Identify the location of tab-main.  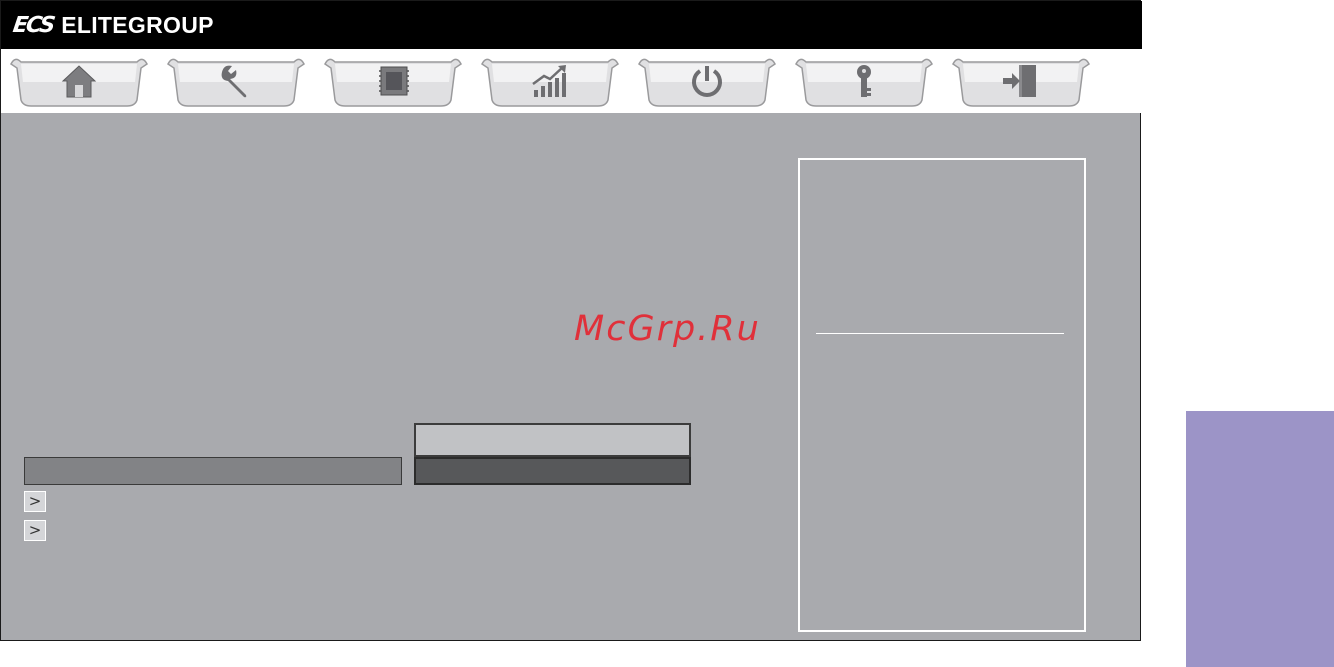
(79, 82).